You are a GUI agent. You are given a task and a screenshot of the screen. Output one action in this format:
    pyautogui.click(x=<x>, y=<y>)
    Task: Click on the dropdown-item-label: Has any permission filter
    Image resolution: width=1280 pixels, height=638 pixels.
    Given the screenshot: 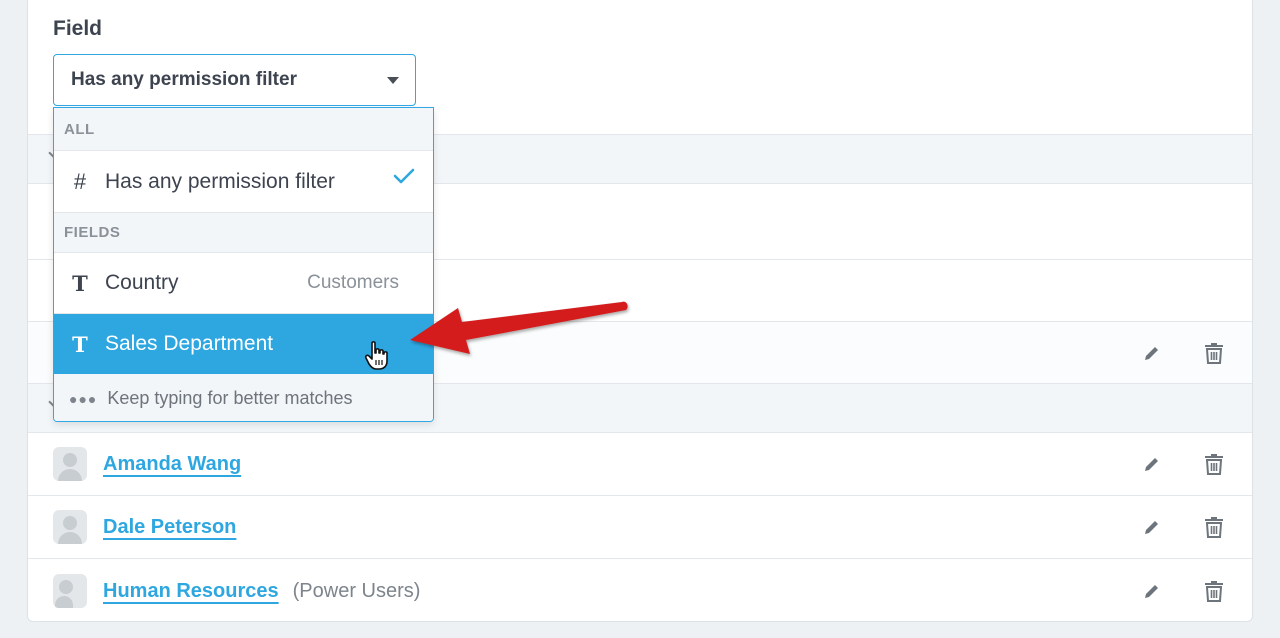 What is the action you would take?
    pyautogui.click(x=220, y=181)
    